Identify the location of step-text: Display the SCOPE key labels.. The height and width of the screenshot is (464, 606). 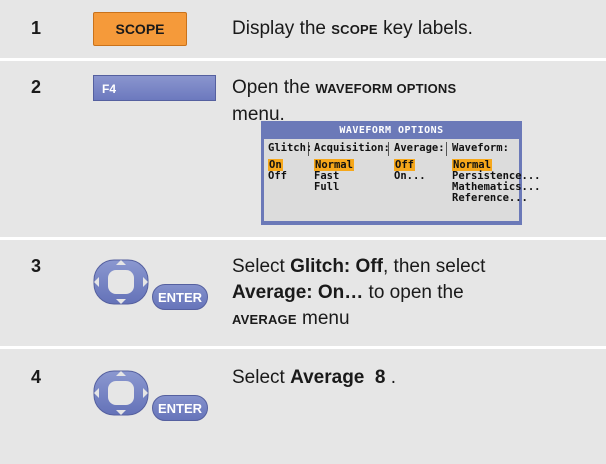
(412, 29).